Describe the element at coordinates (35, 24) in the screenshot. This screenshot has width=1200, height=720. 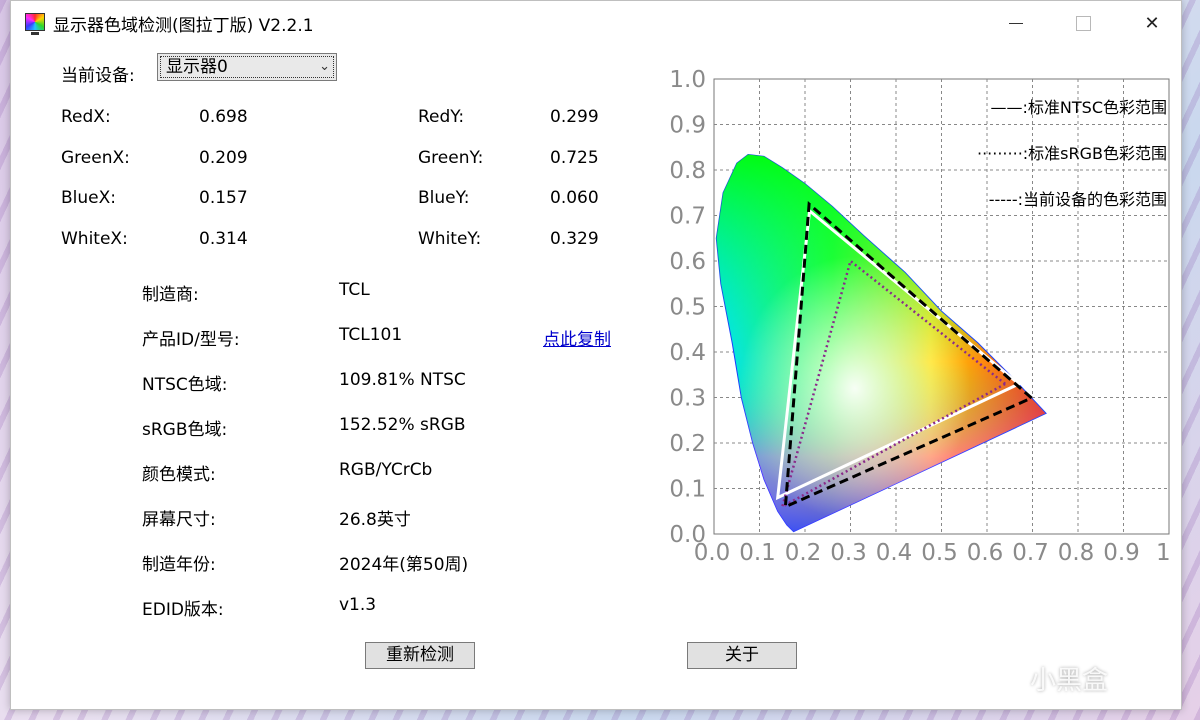
I see `monitor-icon` at that location.